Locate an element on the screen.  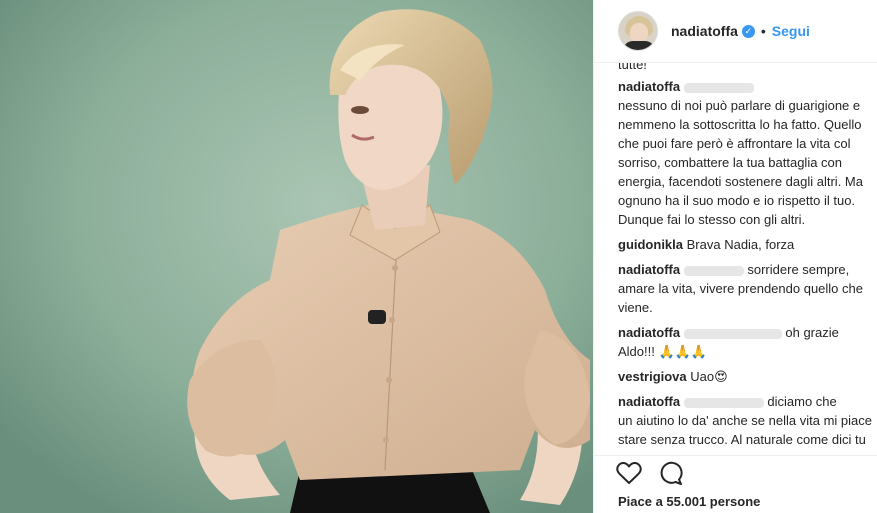
comment-text: diciamo che is located at coordinates (802, 401).